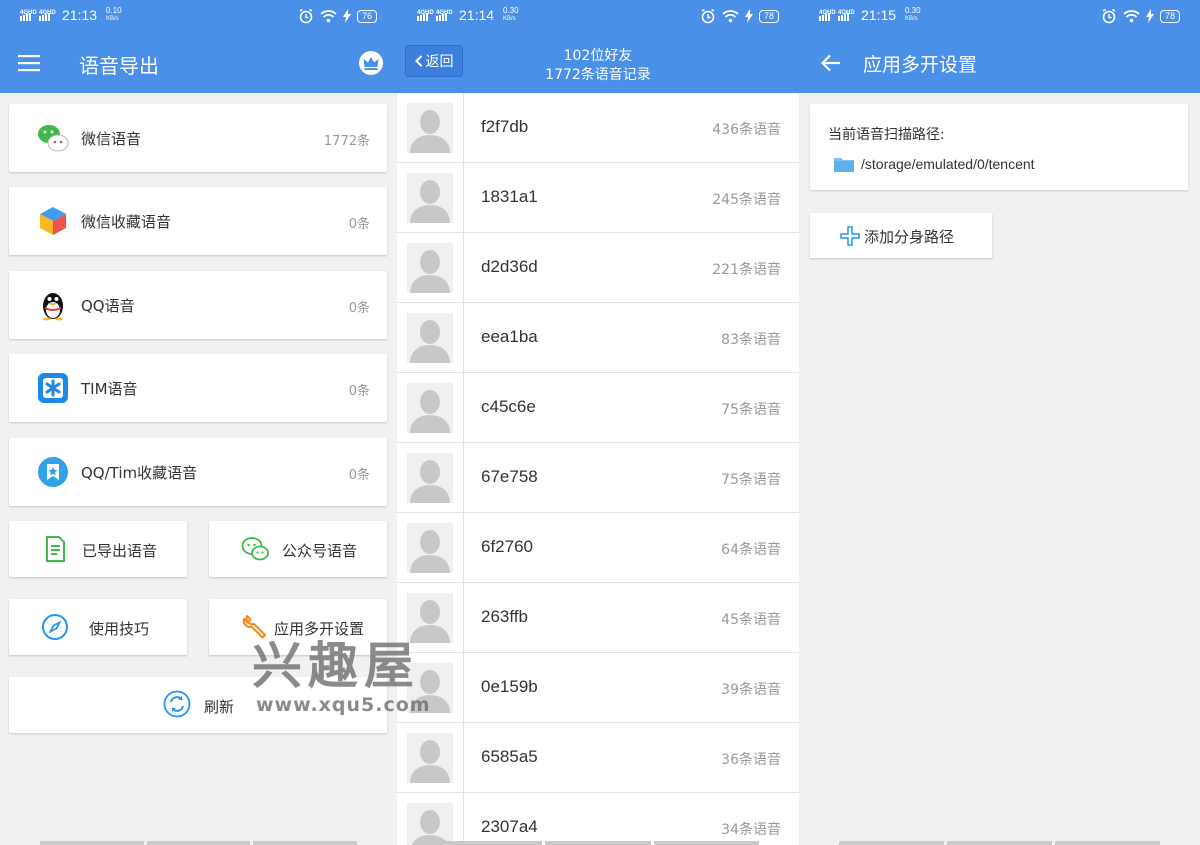 This screenshot has width=1200, height=845. Describe the element at coordinates (198, 388) in the screenshot. I see `tim-voice-card: TIM语音 0条` at that location.